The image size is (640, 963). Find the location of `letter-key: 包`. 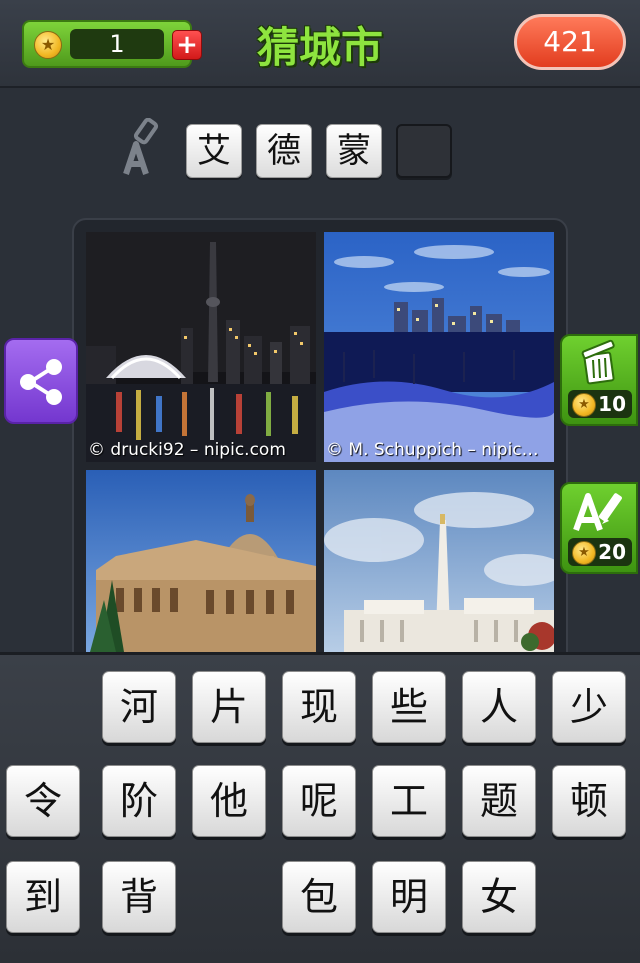

letter-key: 包 is located at coordinates (319, 897).